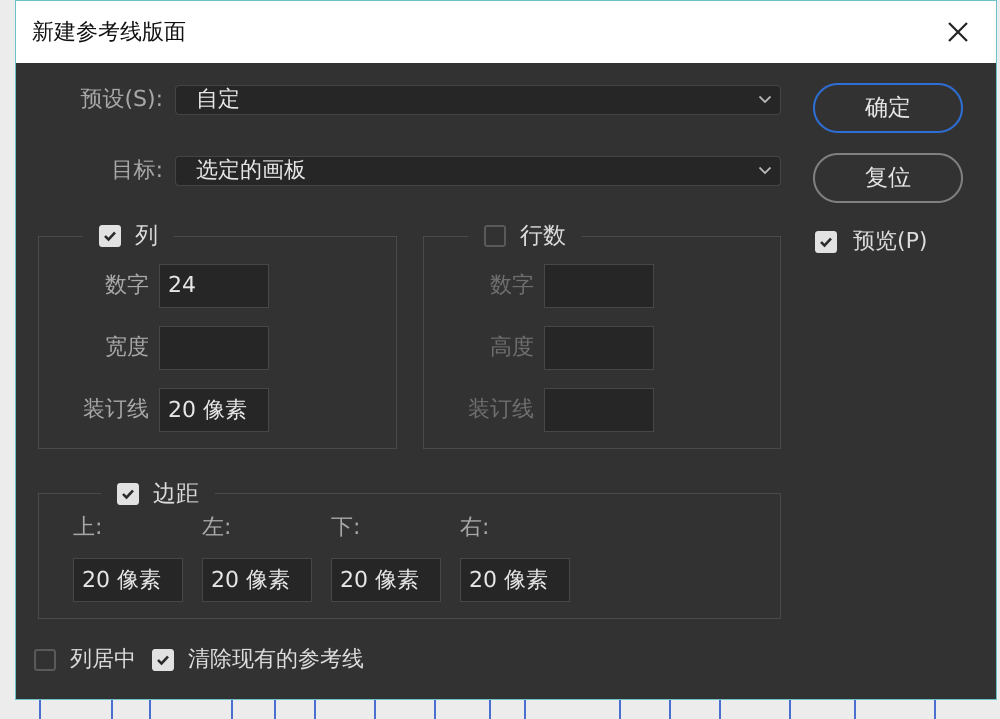 This screenshot has height=719, width=1000. Describe the element at coordinates (478, 171) in the screenshot. I see `dropdown: 选定的画板` at that location.